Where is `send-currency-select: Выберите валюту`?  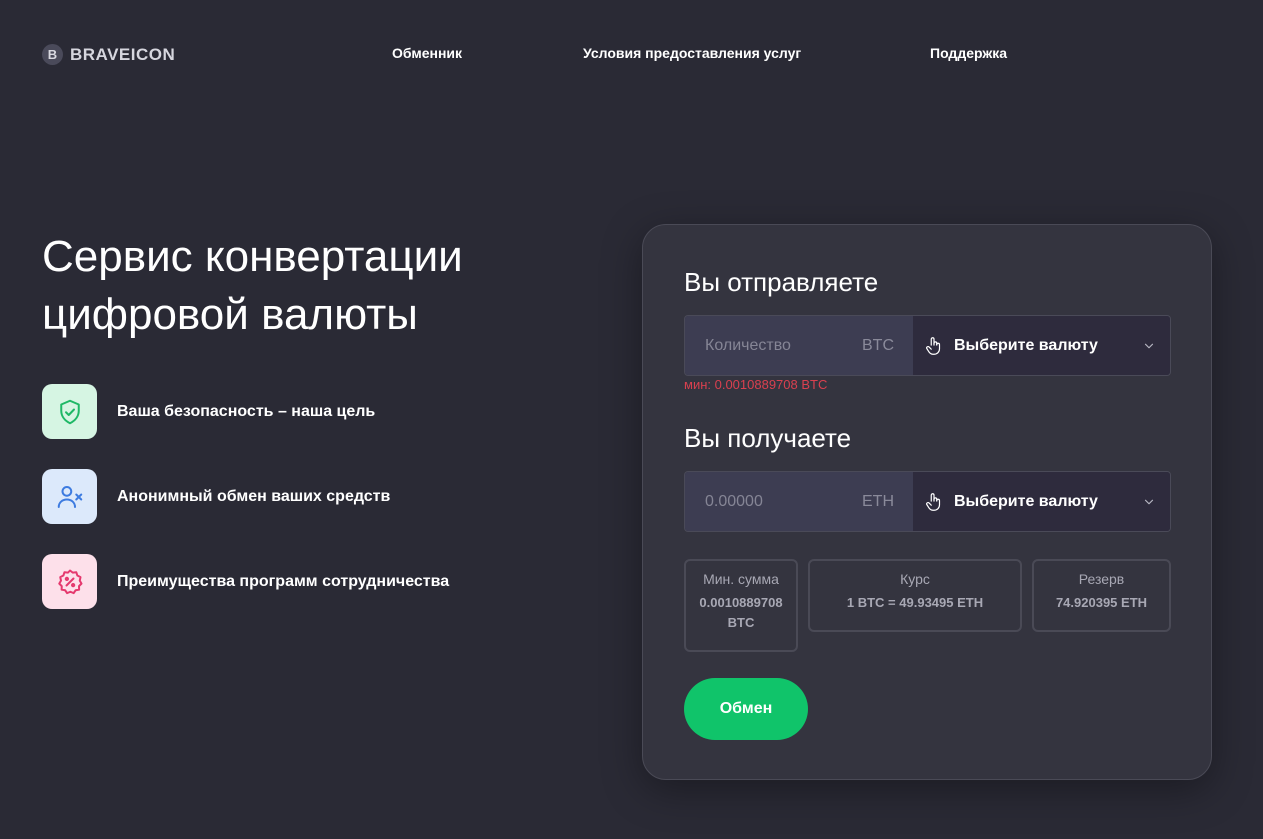
send-currency-select: Выберите валюту is located at coordinates (1041, 345).